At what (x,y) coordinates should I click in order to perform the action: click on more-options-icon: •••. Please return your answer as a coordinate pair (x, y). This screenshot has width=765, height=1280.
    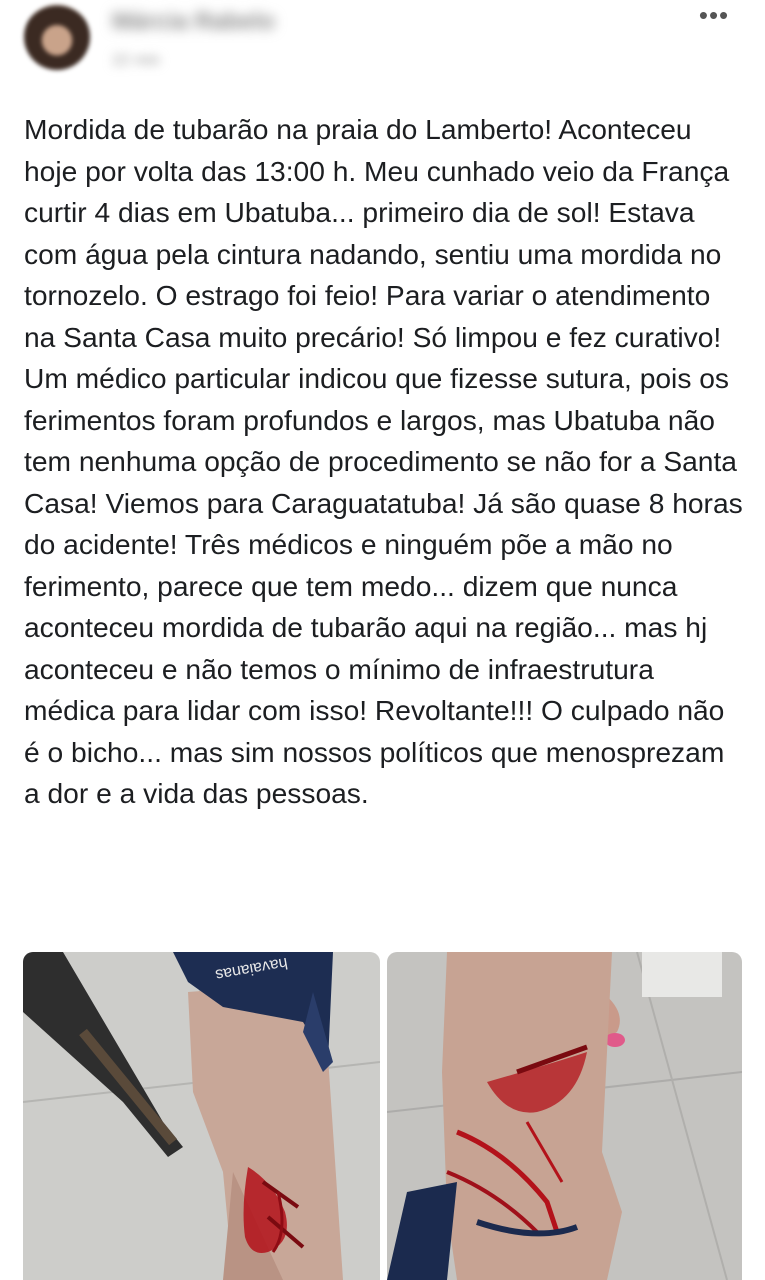
    Looking at the image, I should click on (714, 15).